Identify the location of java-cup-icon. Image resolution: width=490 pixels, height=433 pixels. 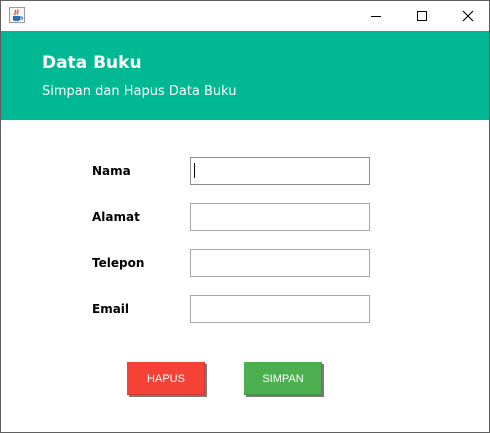
(17, 15).